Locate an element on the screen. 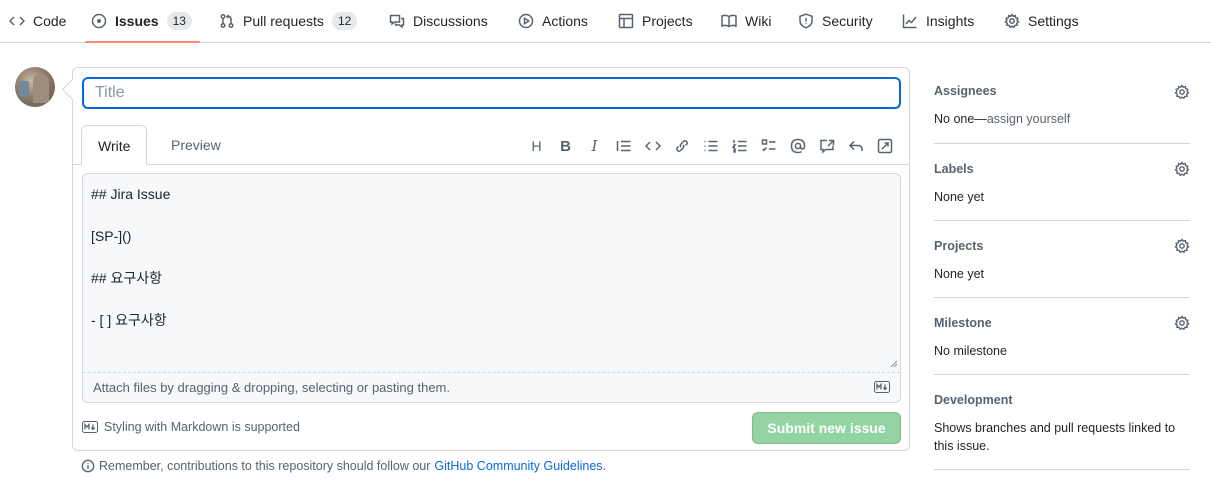 The width and height of the screenshot is (1211, 484). nav-tab-discussions: Discussions is located at coordinates (438, 21).